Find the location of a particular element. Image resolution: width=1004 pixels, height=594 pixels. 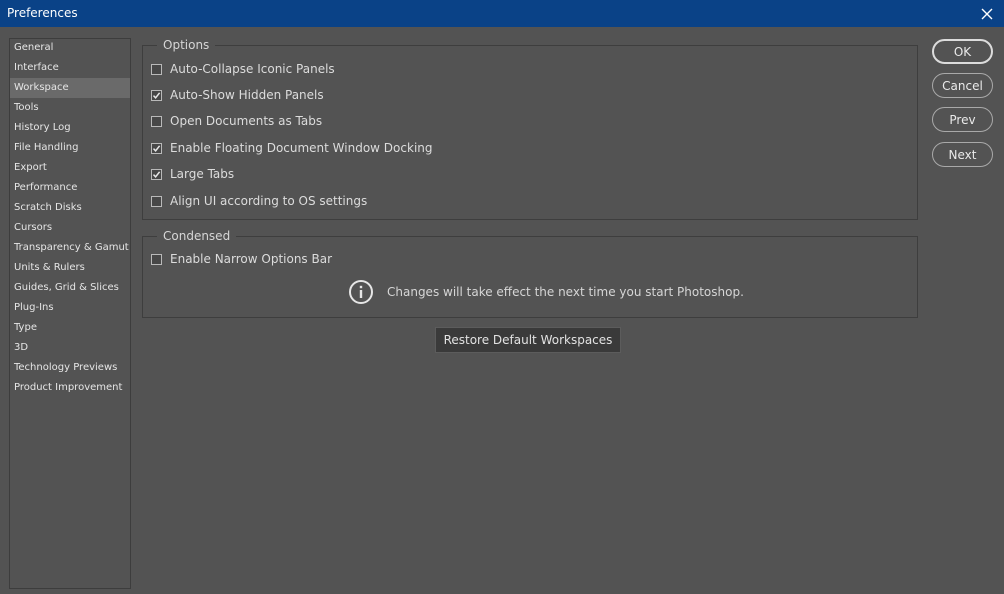

ok-button: OK is located at coordinates (962, 51).